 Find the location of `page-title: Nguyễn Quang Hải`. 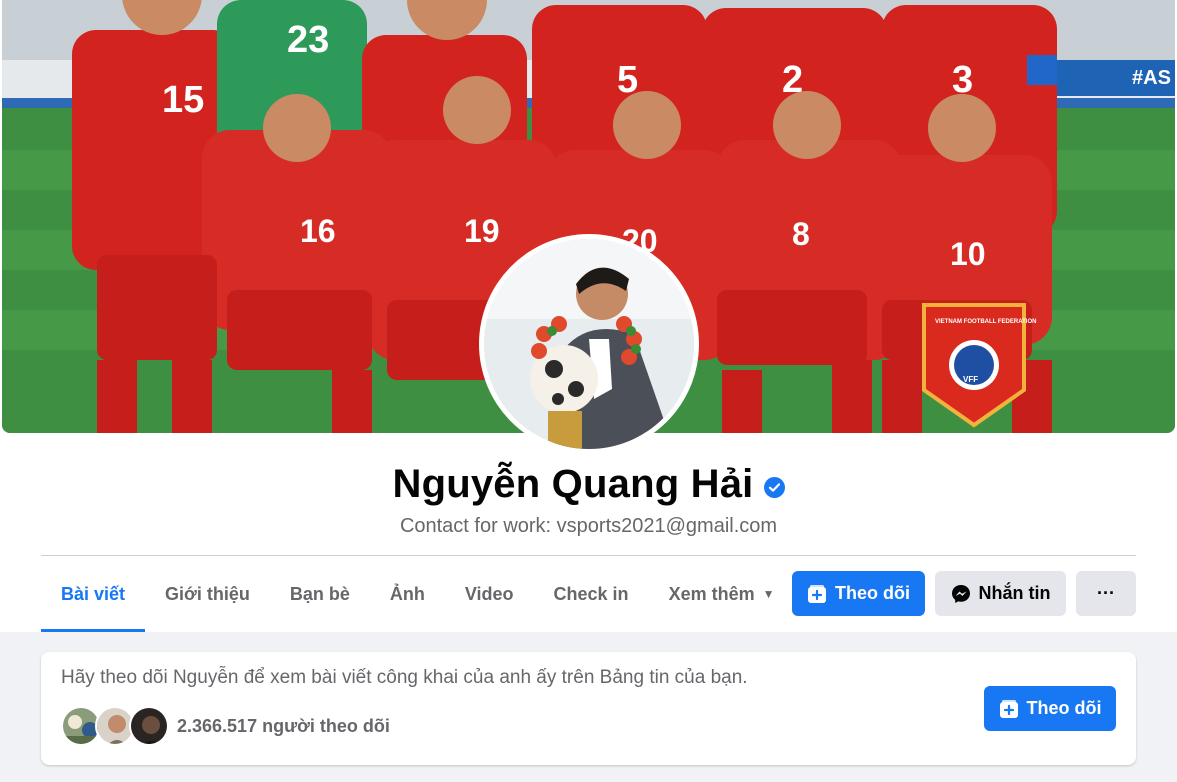

page-title: Nguyễn Quang Hải is located at coordinates (573, 484).